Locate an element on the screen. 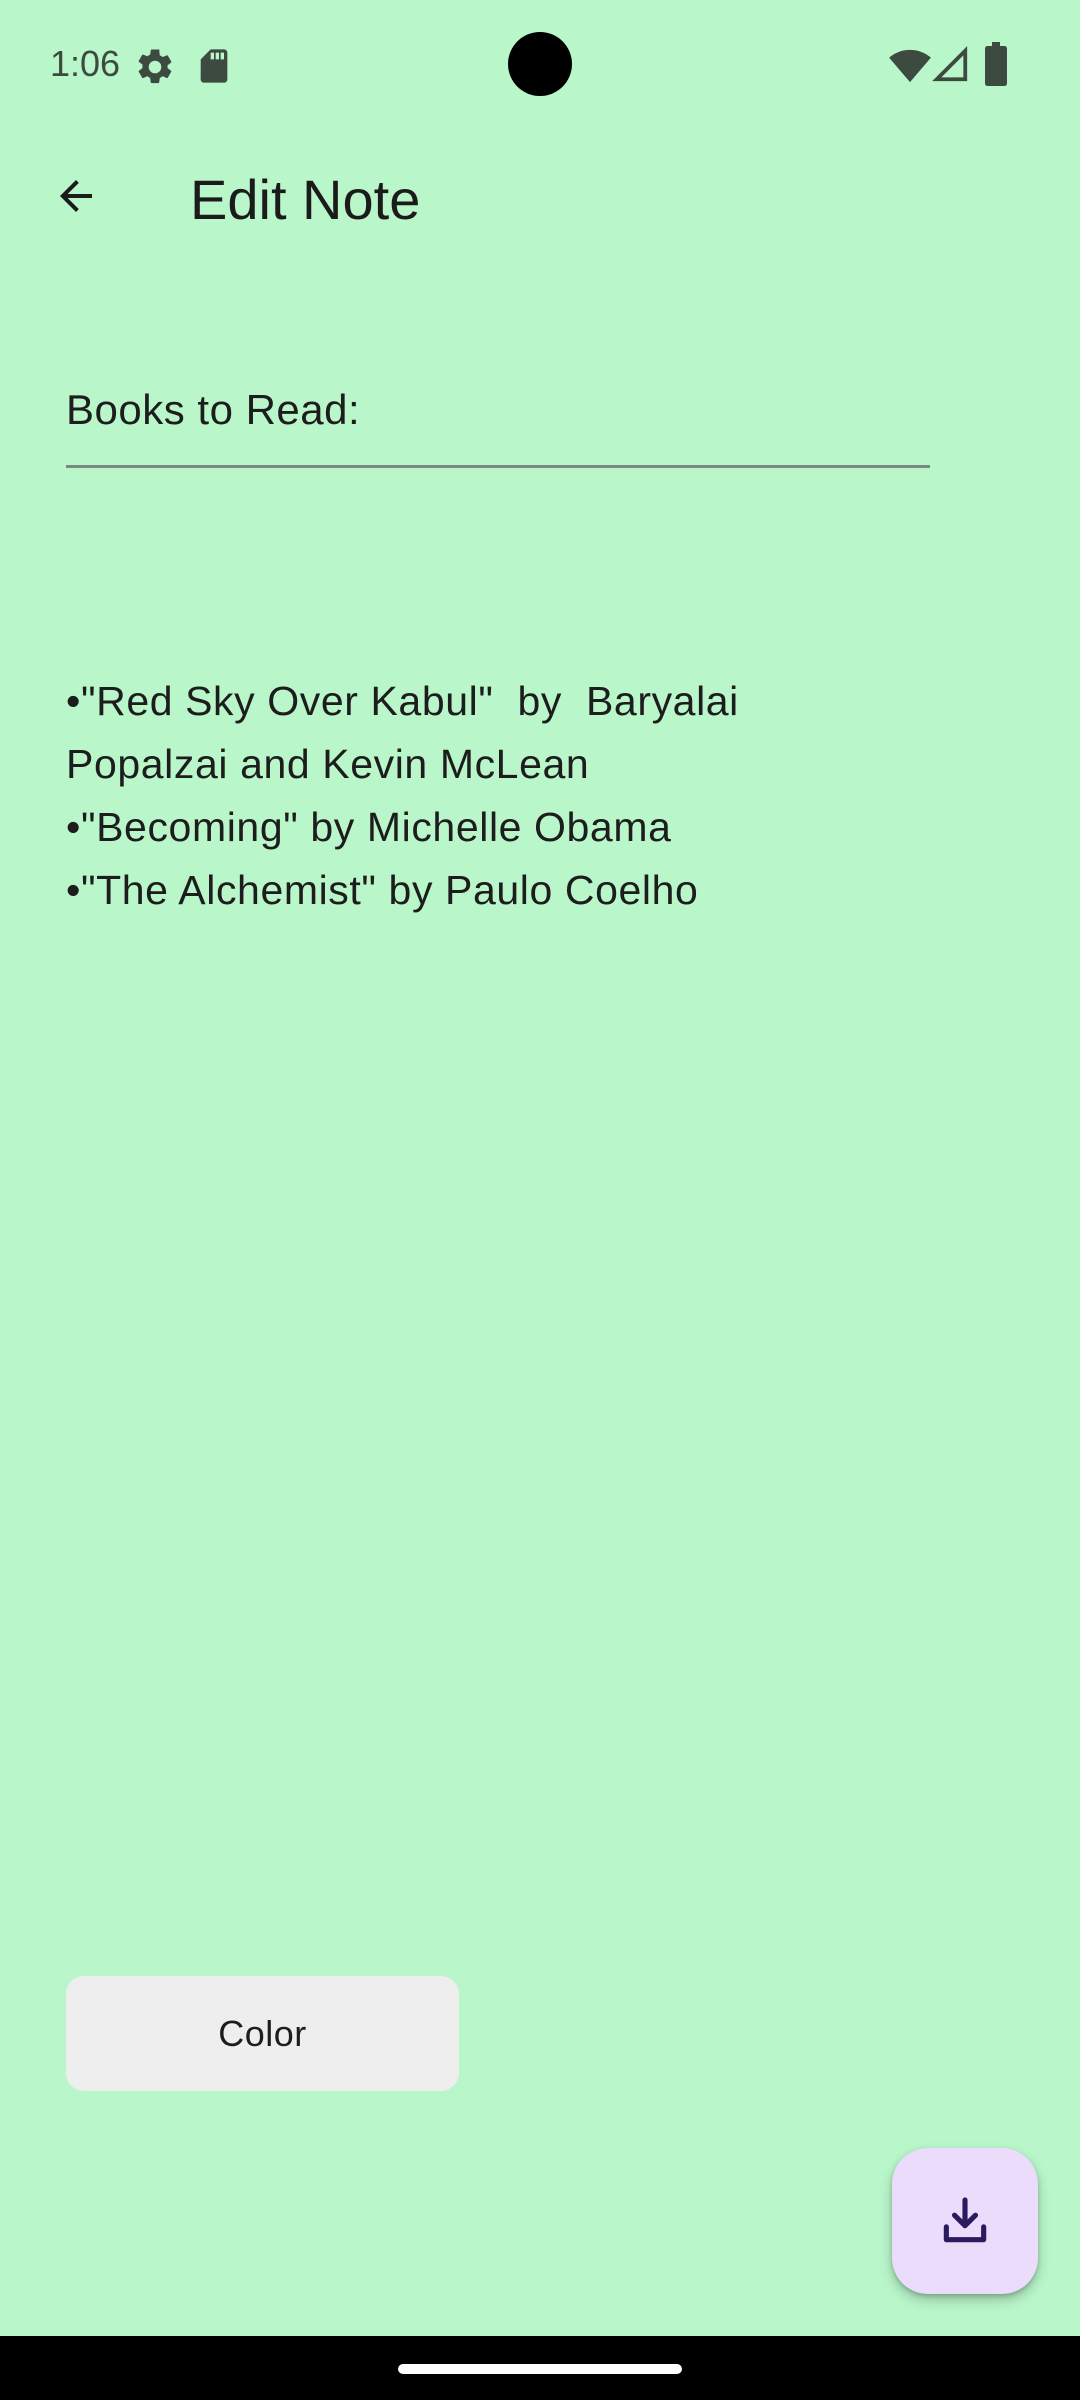  wifi-icon is located at coordinates (910, 66).